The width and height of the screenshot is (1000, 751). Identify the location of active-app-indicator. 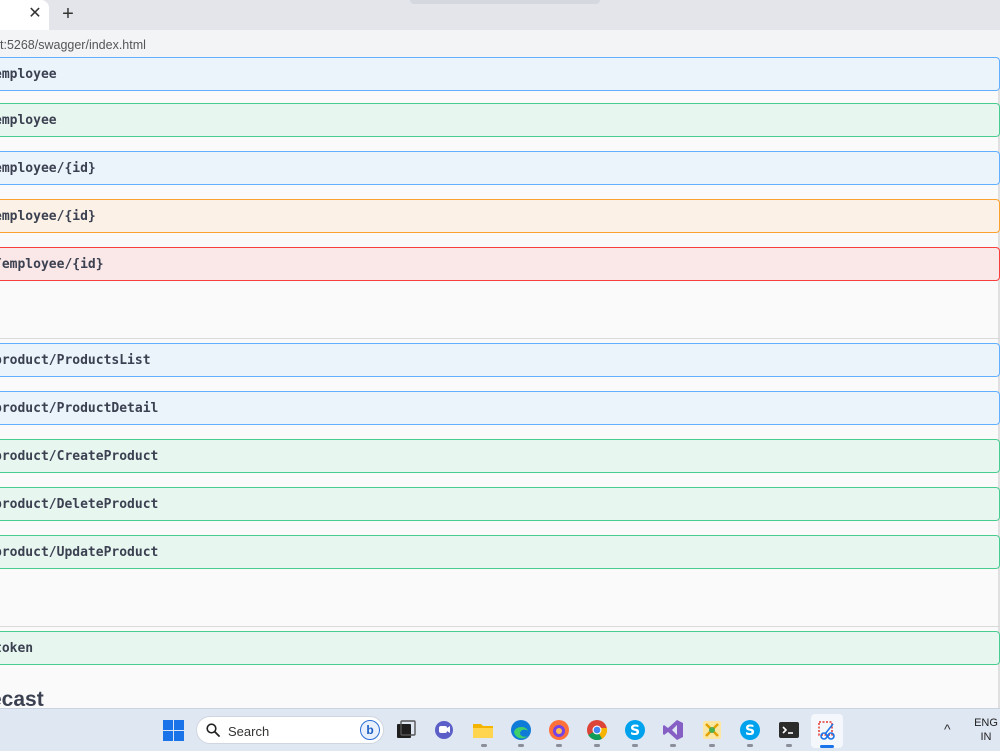
(827, 746).